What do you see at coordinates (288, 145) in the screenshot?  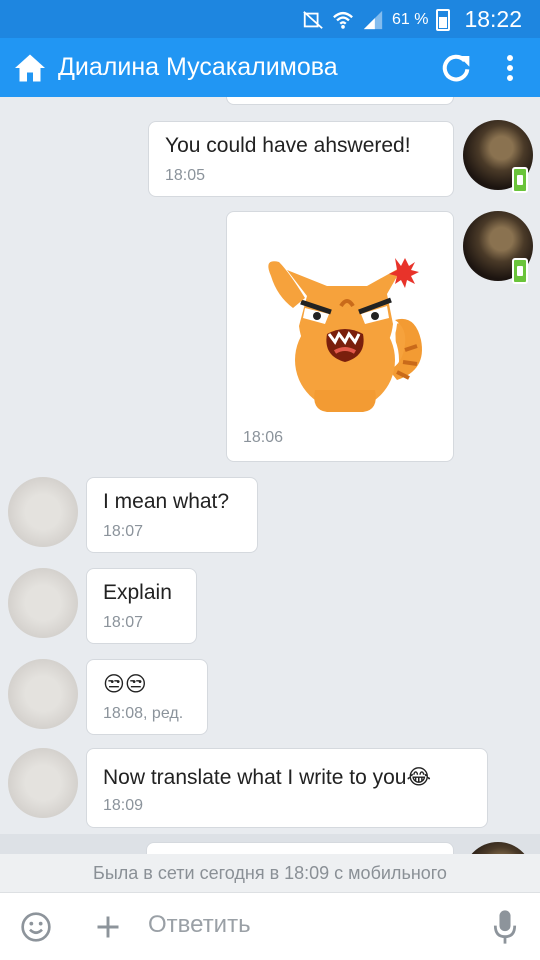 I see `message-text: You could have ahswered!` at bounding box center [288, 145].